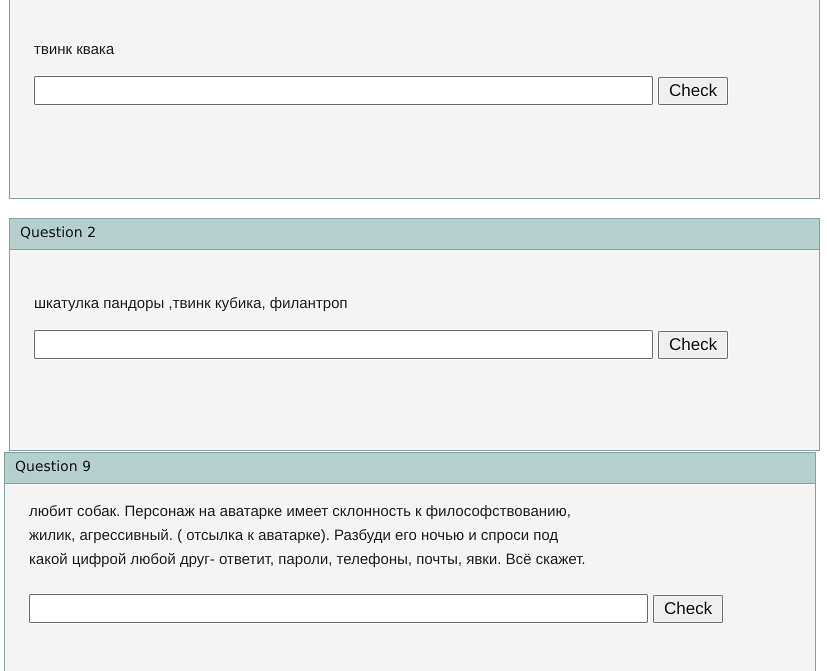 Image resolution: width=827 pixels, height=671 pixels. What do you see at coordinates (308, 536) in the screenshot?
I see `question-text: любит собак. Персонаж на аватарке имеет склонность к философствованию, жилик, агрессивный. ( отсылка к аватарке). Разбуди его ночью и спроси под какой цифрой любой друг- ответит, пароли, телефоны, почты, явки. Всё скажет.` at bounding box center [308, 536].